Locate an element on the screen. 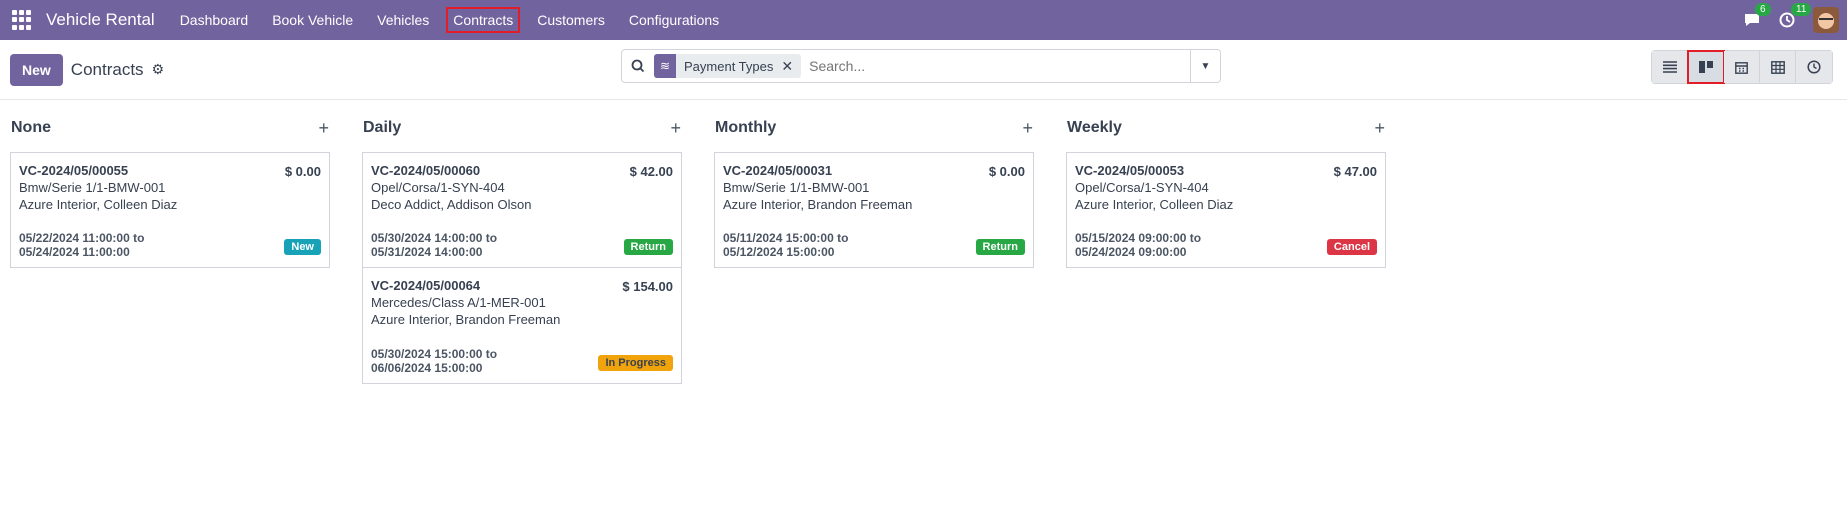 The height and width of the screenshot is (517, 1847). pivot-view-button is located at coordinates (1778, 67).